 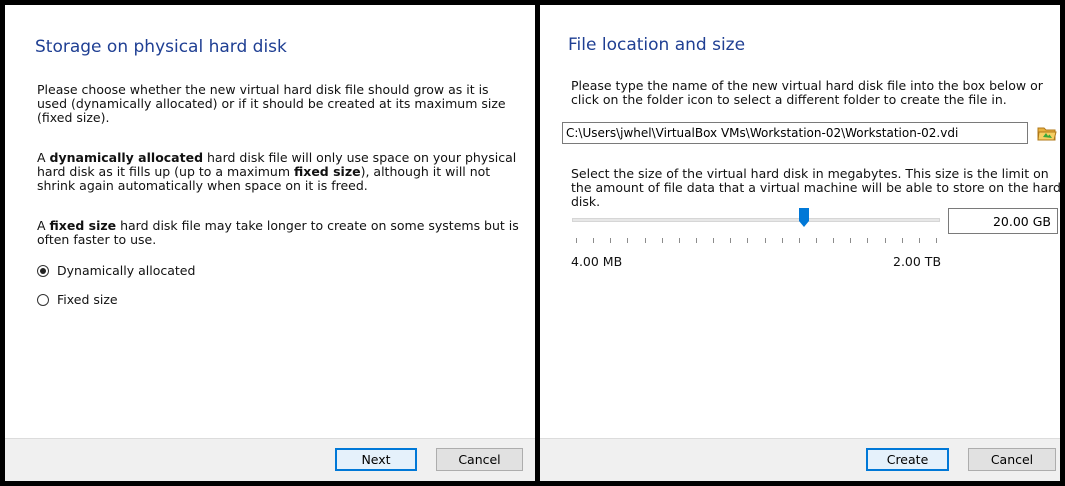 What do you see at coordinates (1003, 221) in the screenshot?
I see `size-input` at bounding box center [1003, 221].